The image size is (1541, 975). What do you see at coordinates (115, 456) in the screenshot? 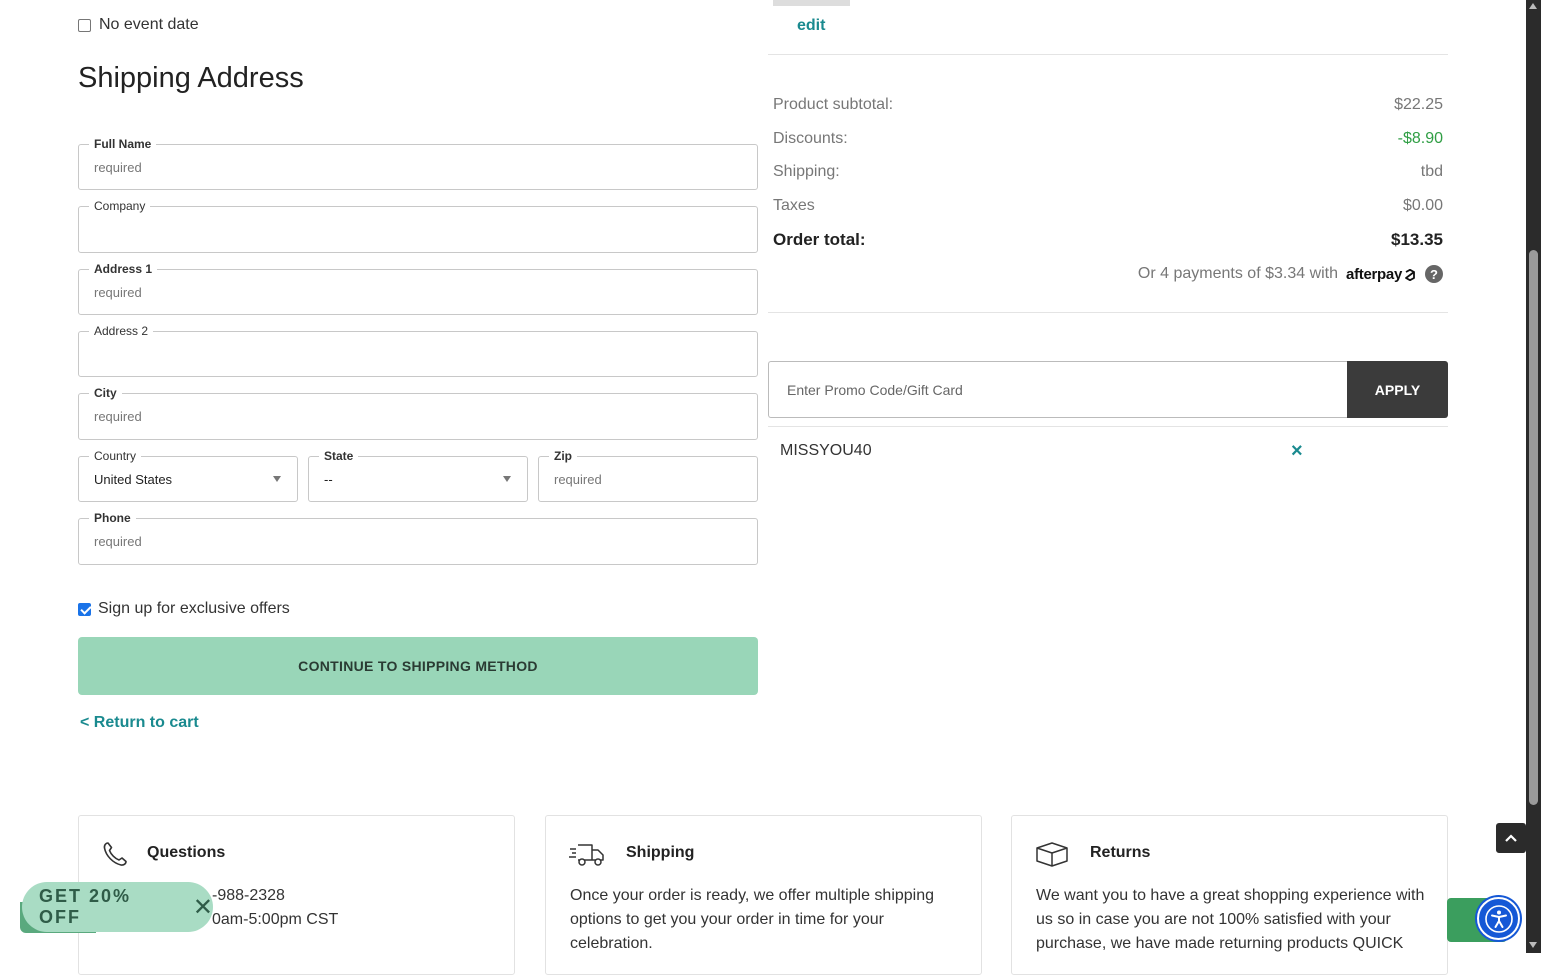
I see `country-label: Country` at bounding box center [115, 456].